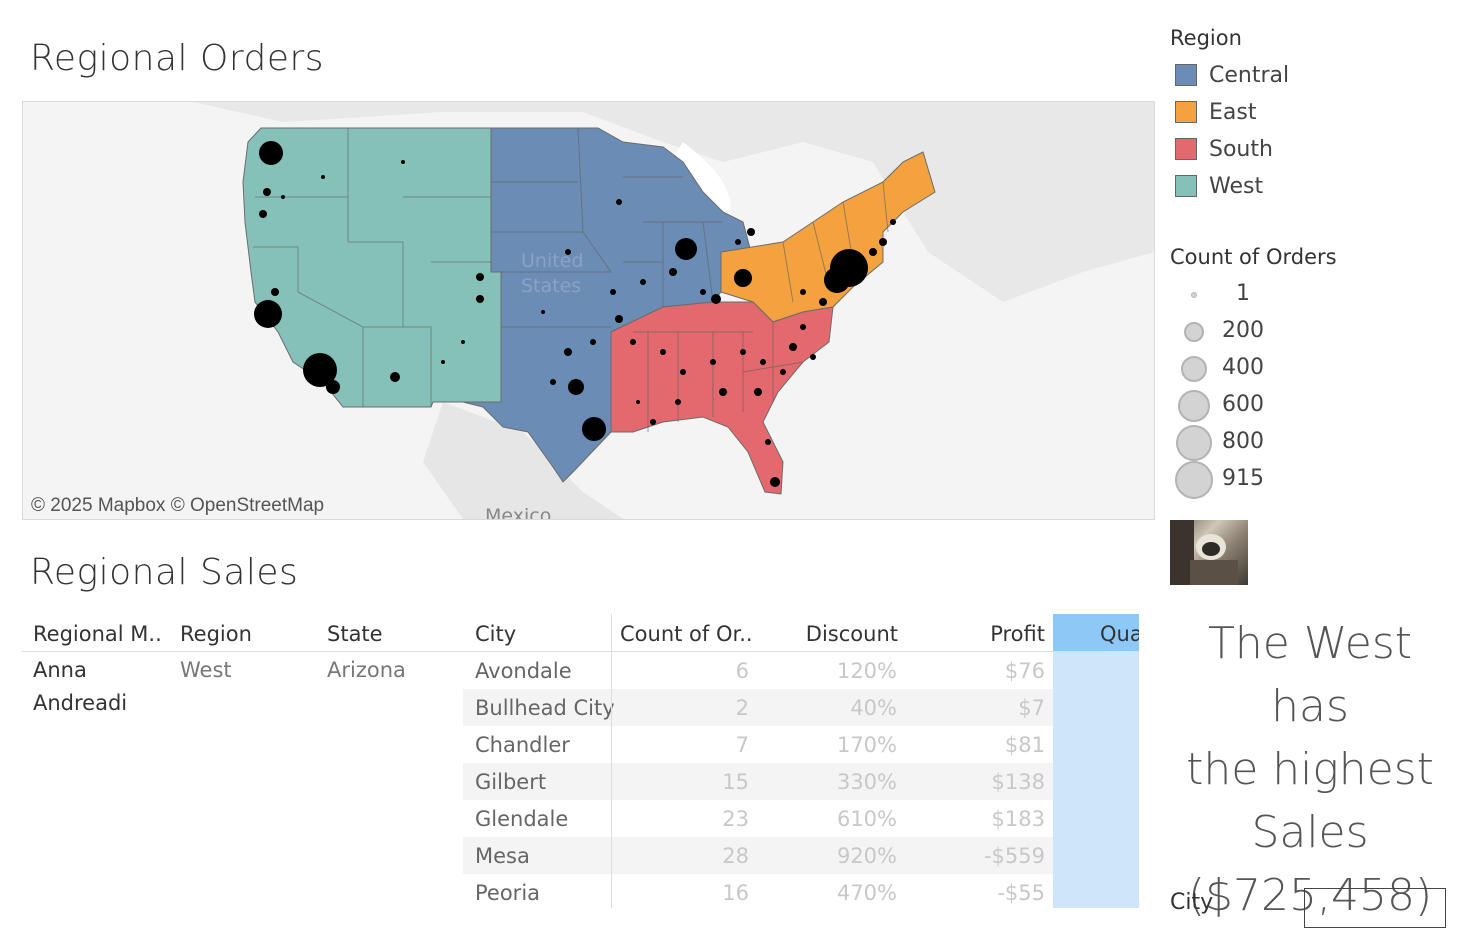 The height and width of the screenshot is (928, 1472). What do you see at coordinates (1186, 75) in the screenshot?
I see `swatch-central` at bounding box center [1186, 75].